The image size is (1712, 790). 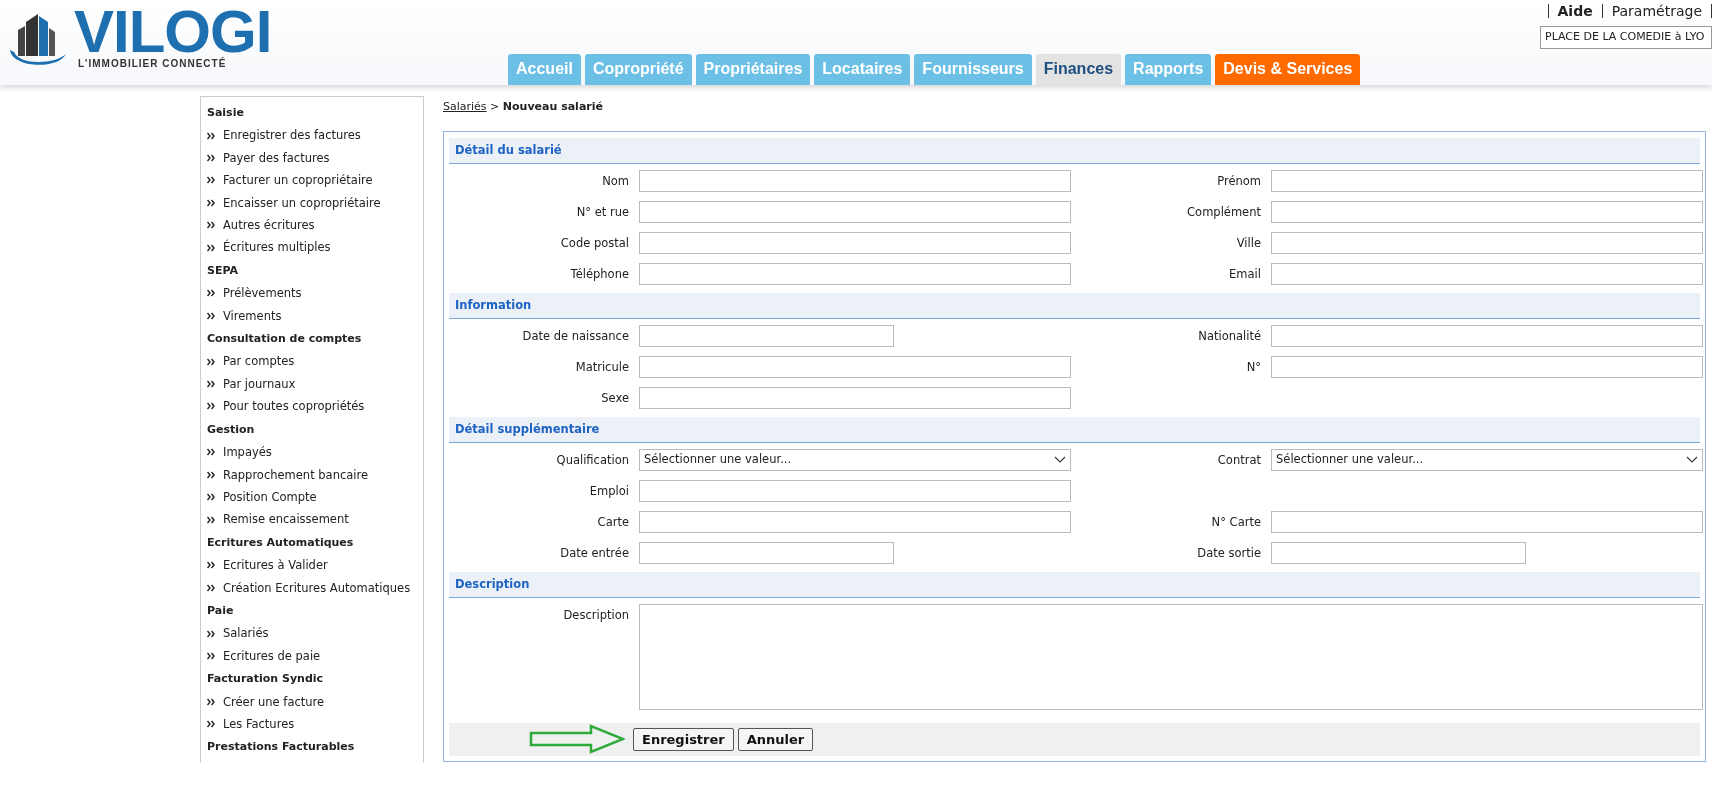 I want to click on sidebar-link: Ecritures à Valider, so click(x=275, y=565).